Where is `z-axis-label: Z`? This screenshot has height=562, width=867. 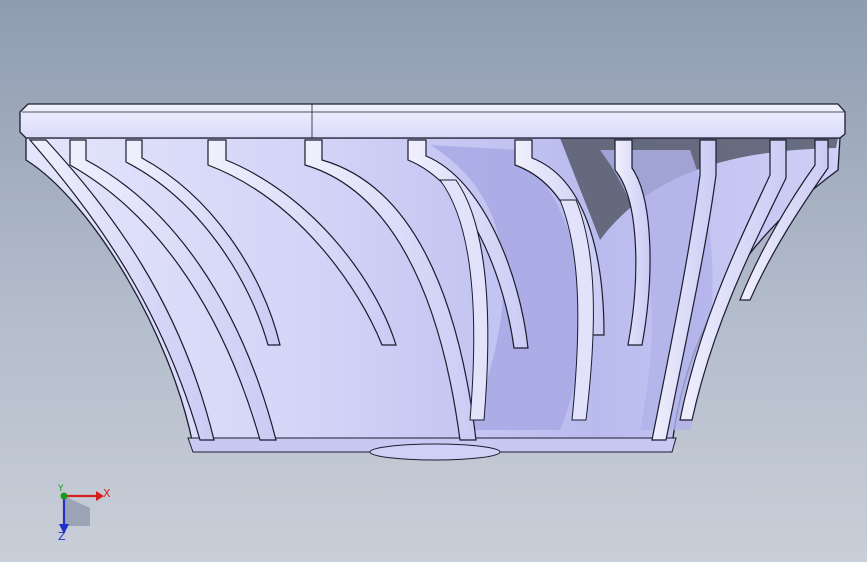
z-axis-label: Z is located at coordinates (62, 536).